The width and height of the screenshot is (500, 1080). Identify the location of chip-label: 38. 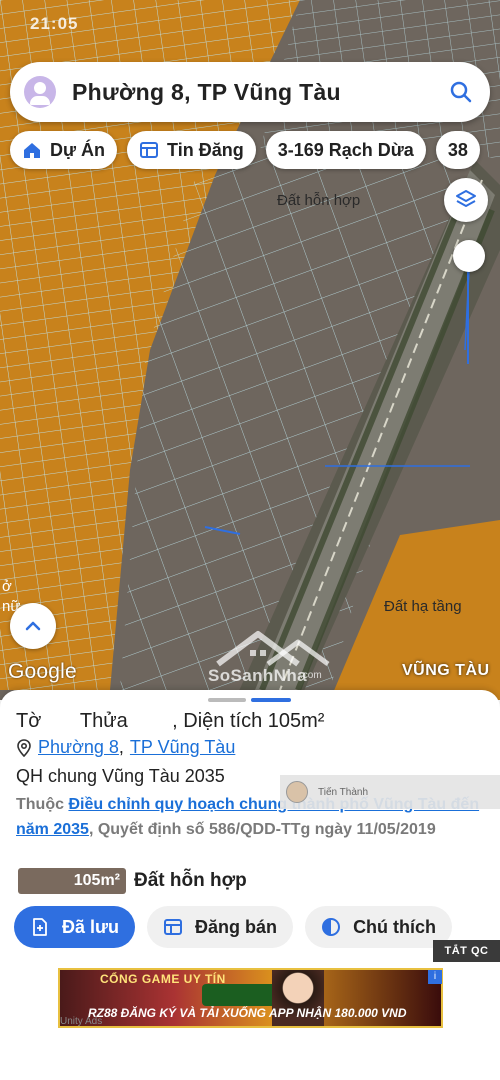
(457, 149).